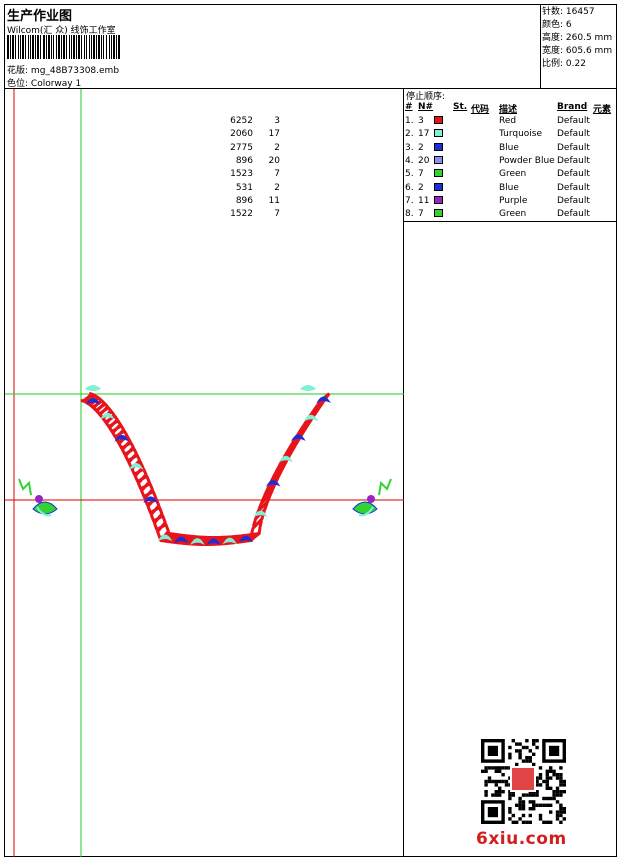  Describe the element at coordinates (206, 469) in the screenshot. I see `neckline-lattice-red` at that location.